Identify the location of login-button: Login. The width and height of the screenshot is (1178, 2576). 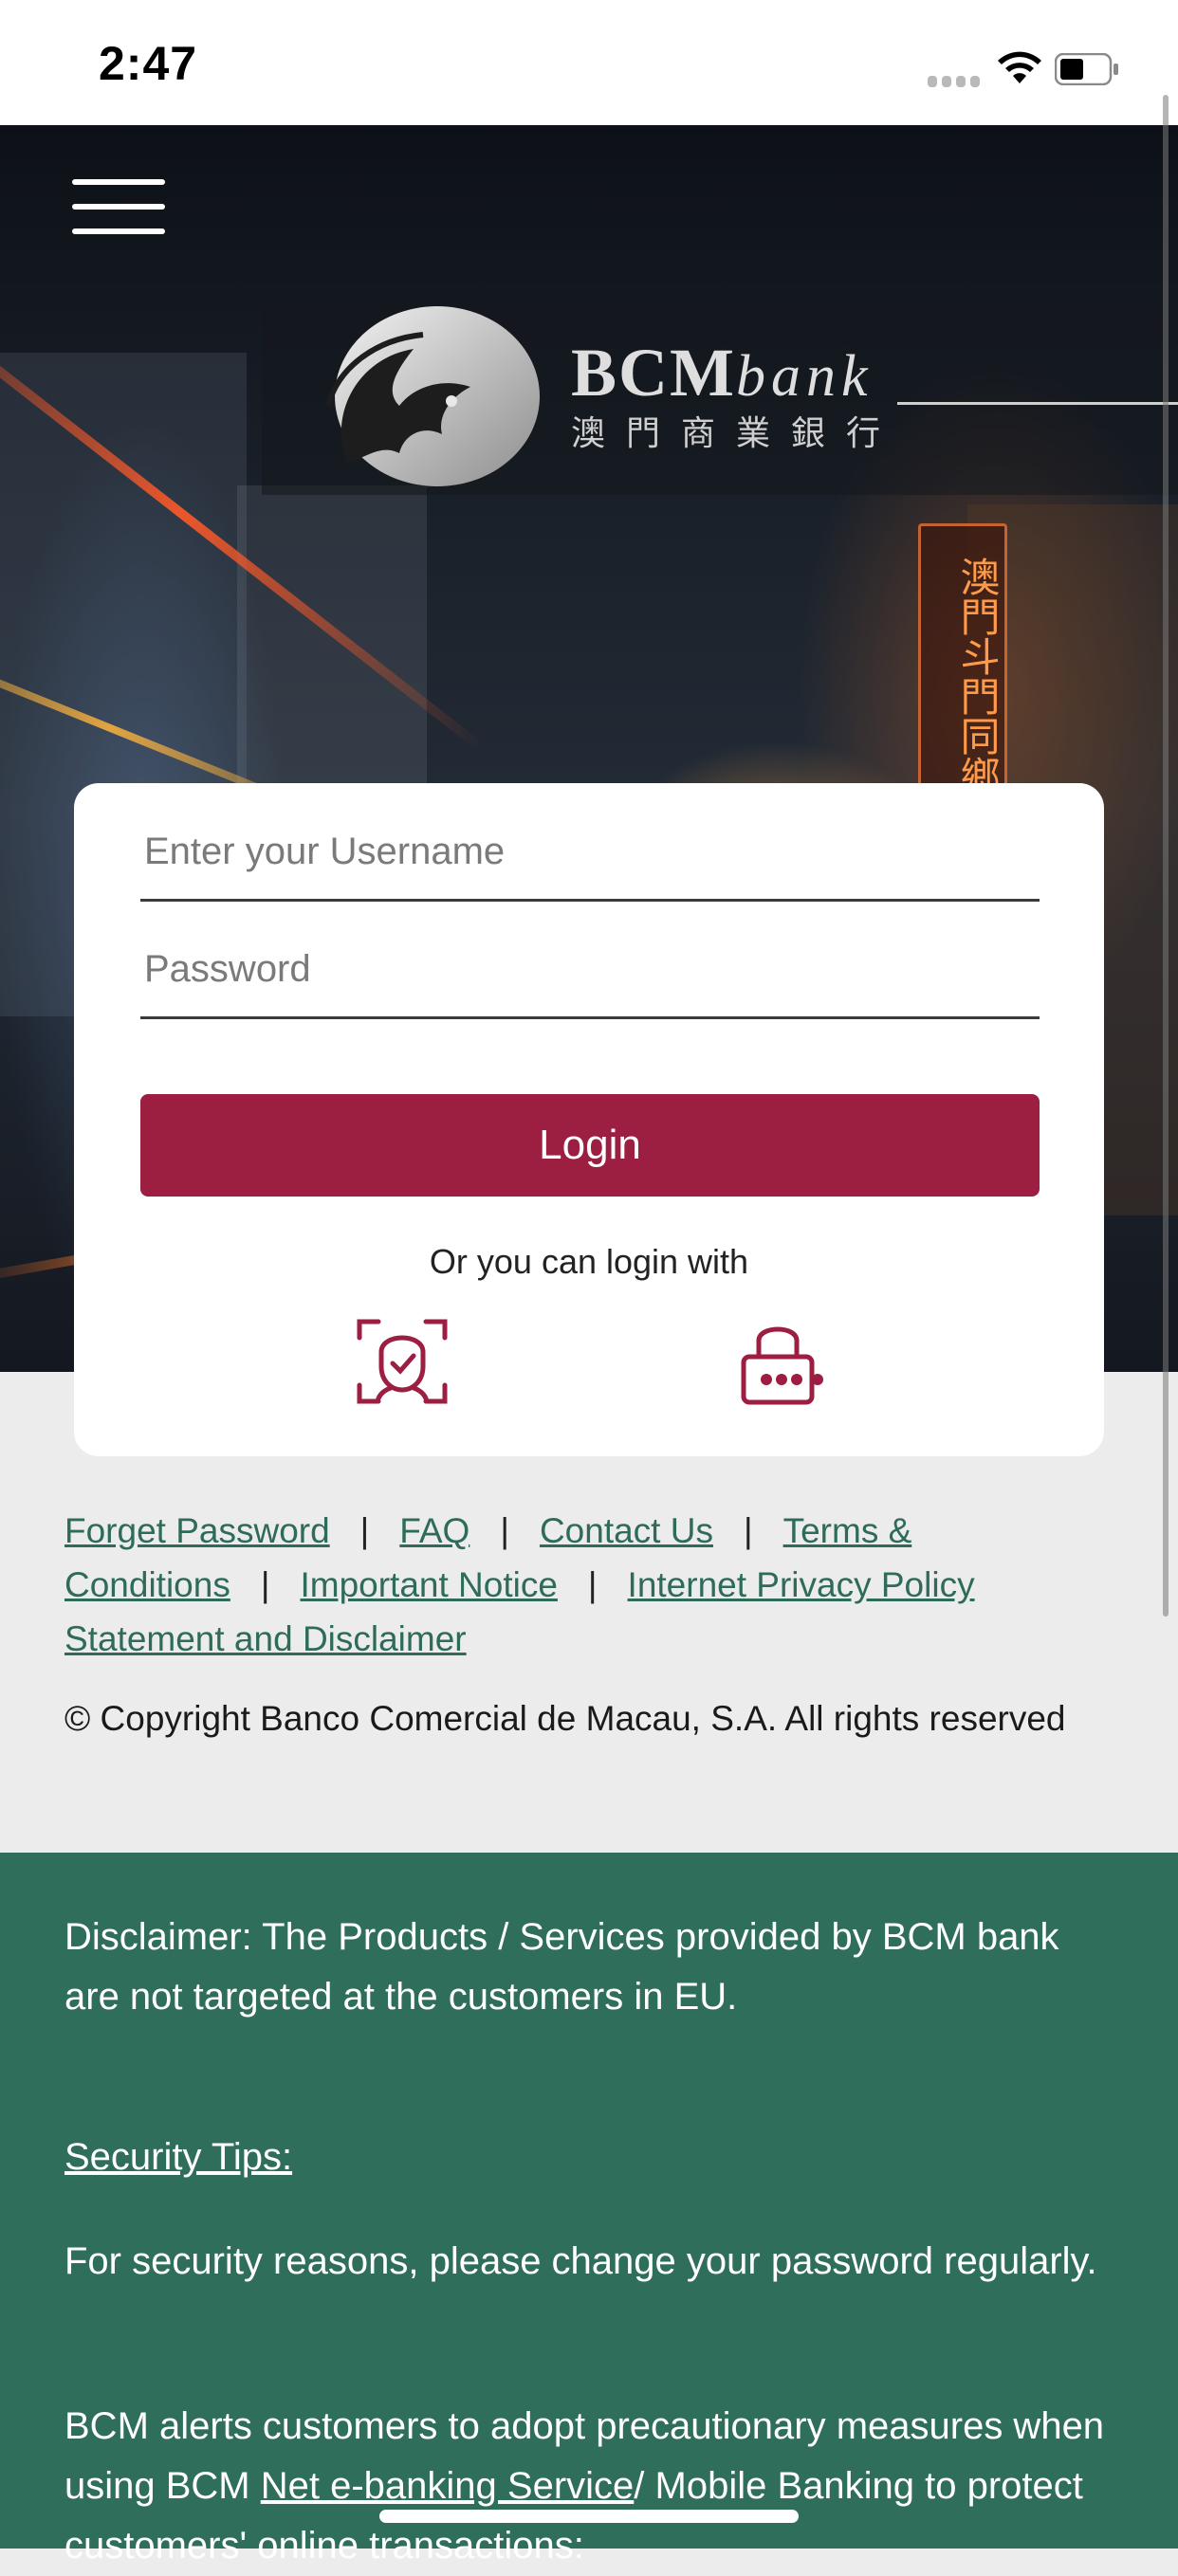
(590, 1145).